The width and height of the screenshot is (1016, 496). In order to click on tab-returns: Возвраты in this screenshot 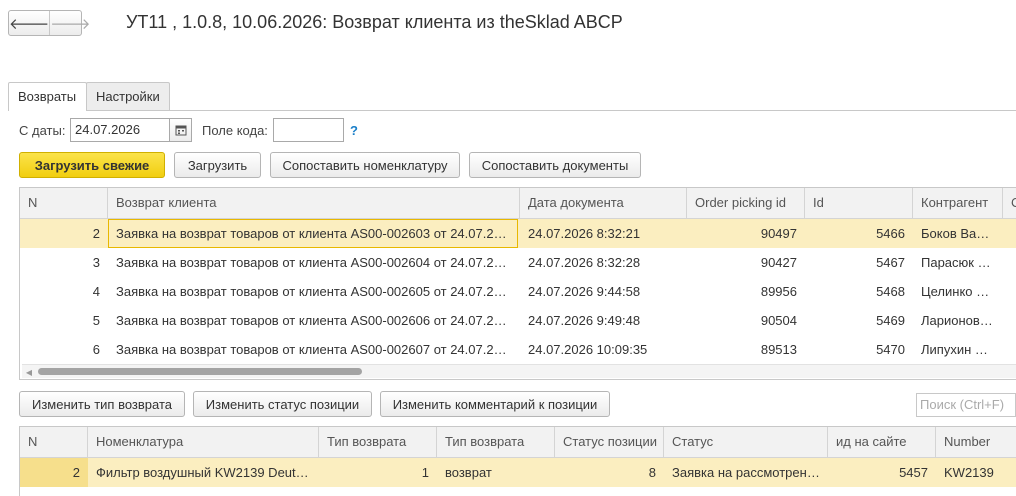, I will do `click(47, 96)`.